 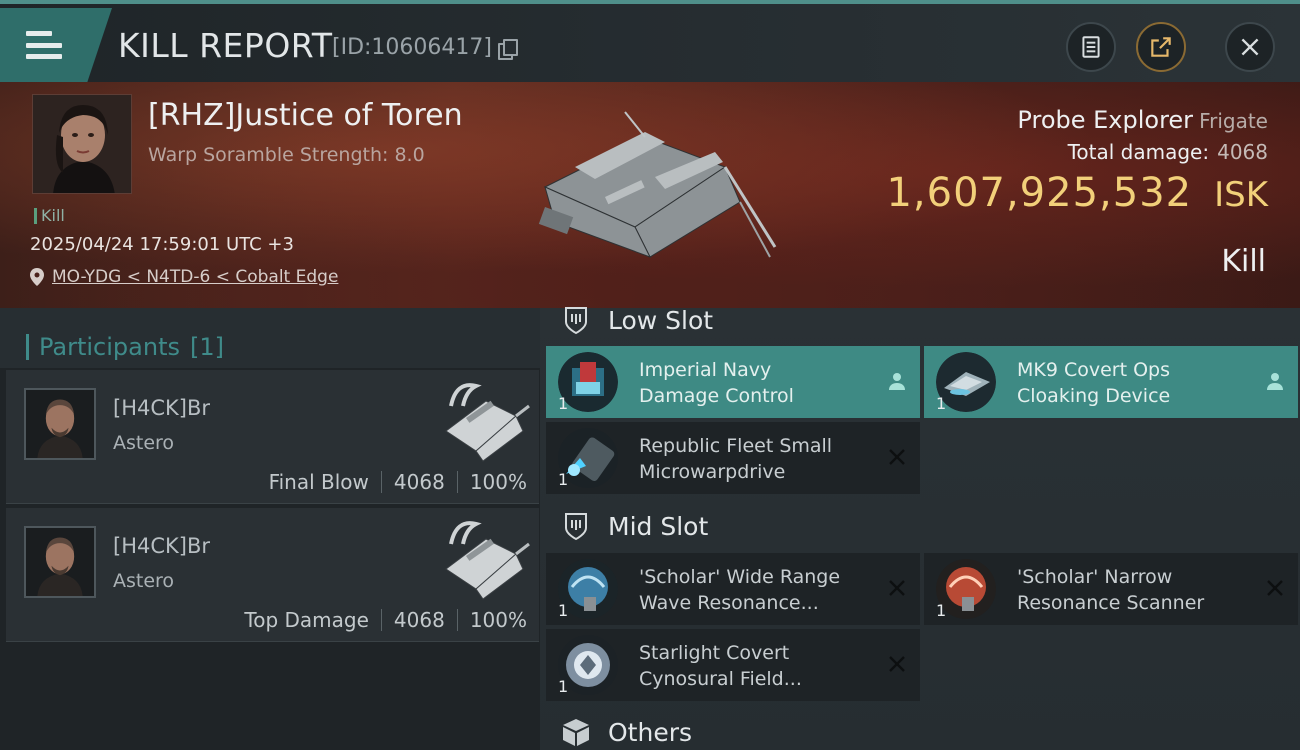 I want to click on page-title: KILL REPORT, so click(x=225, y=45).